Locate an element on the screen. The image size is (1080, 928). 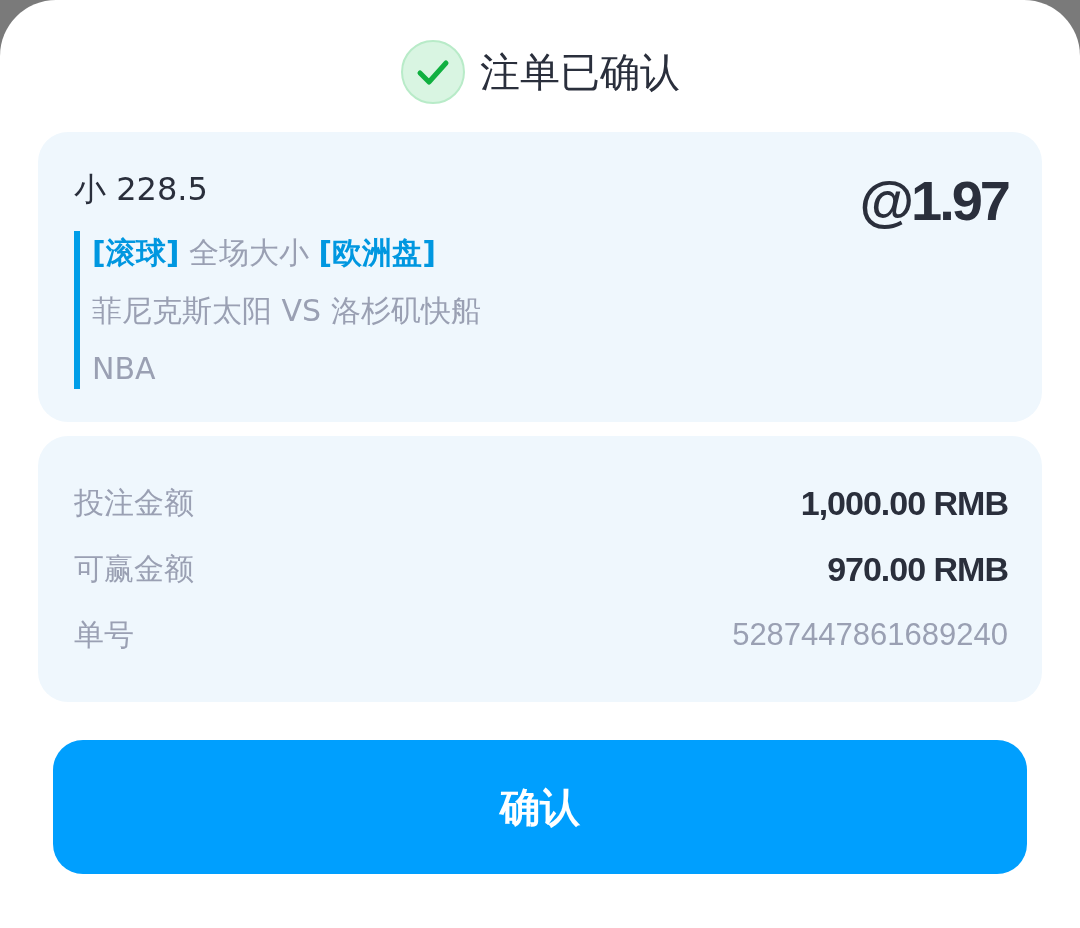
detail-label: 可赢金额 is located at coordinates (134, 568).